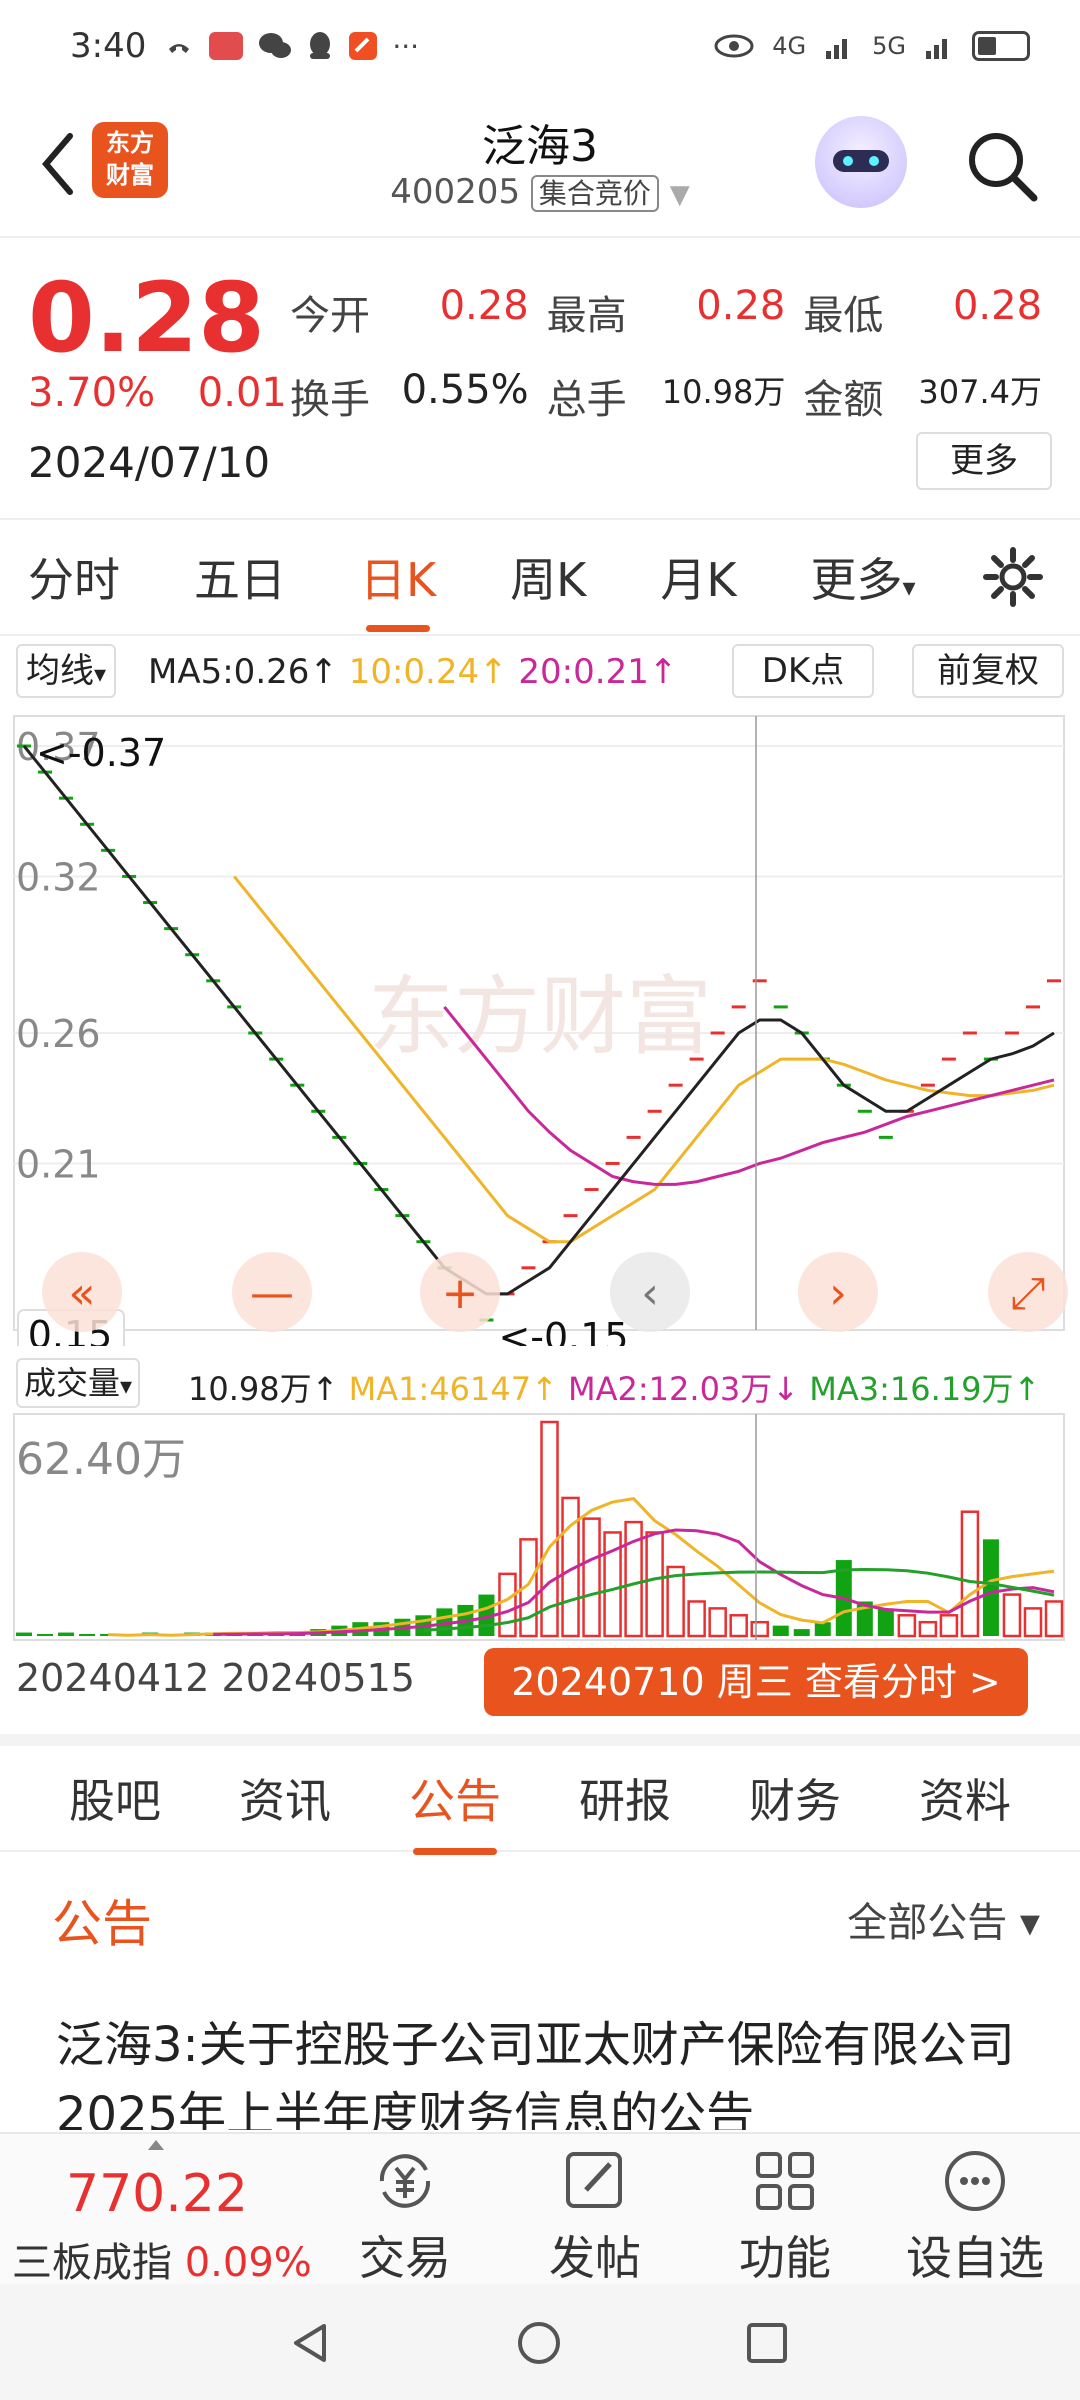  What do you see at coordinates (698, 577) in the screenshot?
I see `tab-monthly-k: 月K` at bounding box center [698, 577].